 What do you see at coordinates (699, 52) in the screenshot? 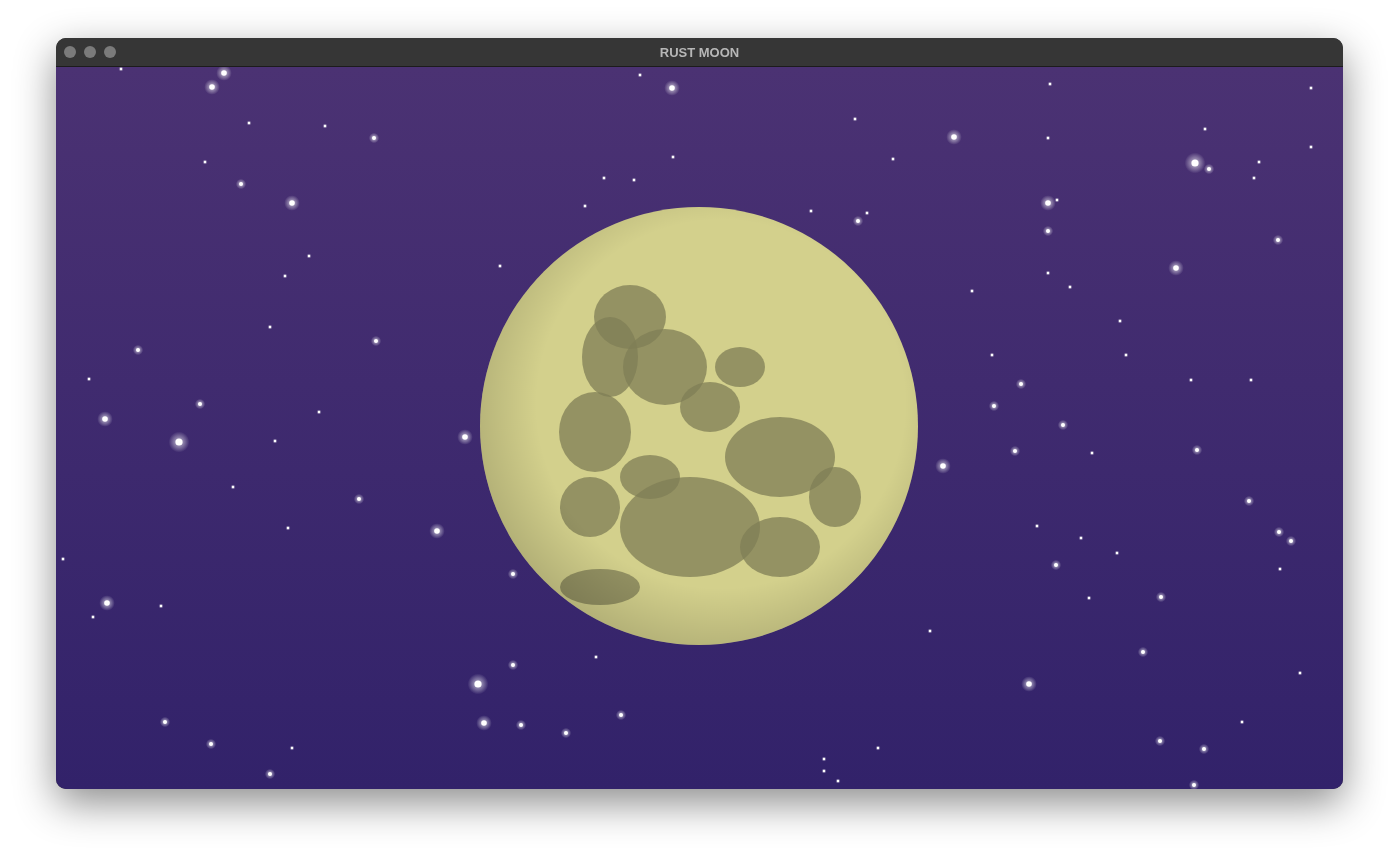
I see `window-title: RUST MOON` at bounding box center [699, 52].